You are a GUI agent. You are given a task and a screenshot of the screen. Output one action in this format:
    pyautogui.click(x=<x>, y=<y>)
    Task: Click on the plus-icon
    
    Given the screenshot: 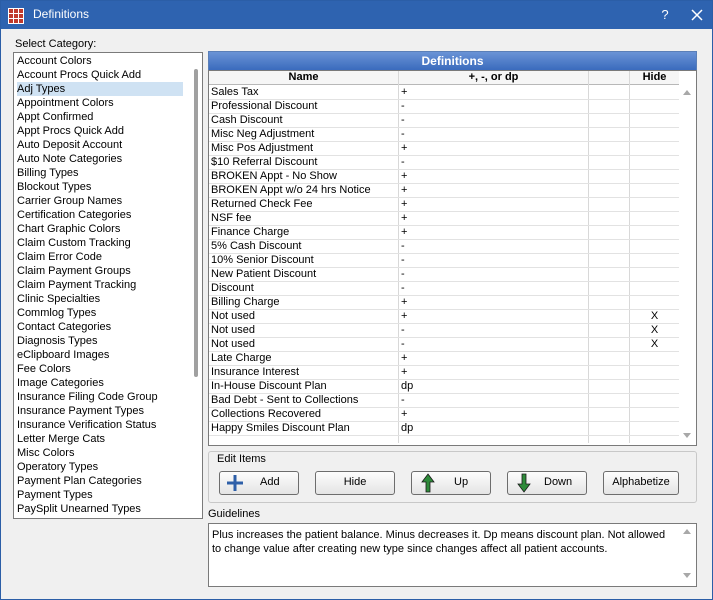 What is the action you would take?
    pyautogui.click(x=235, y=483)
    